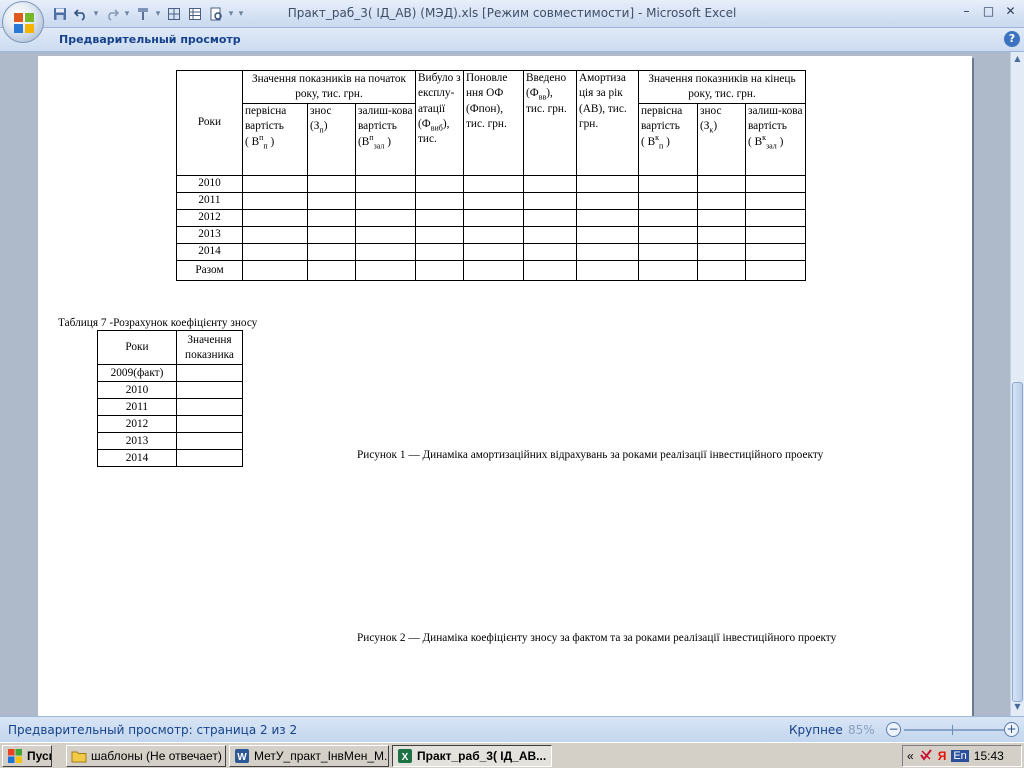  What do you see at coordinates (989, 756) in the screenshot?
I see `clock: 15:43` at bounding box center [989, 756].